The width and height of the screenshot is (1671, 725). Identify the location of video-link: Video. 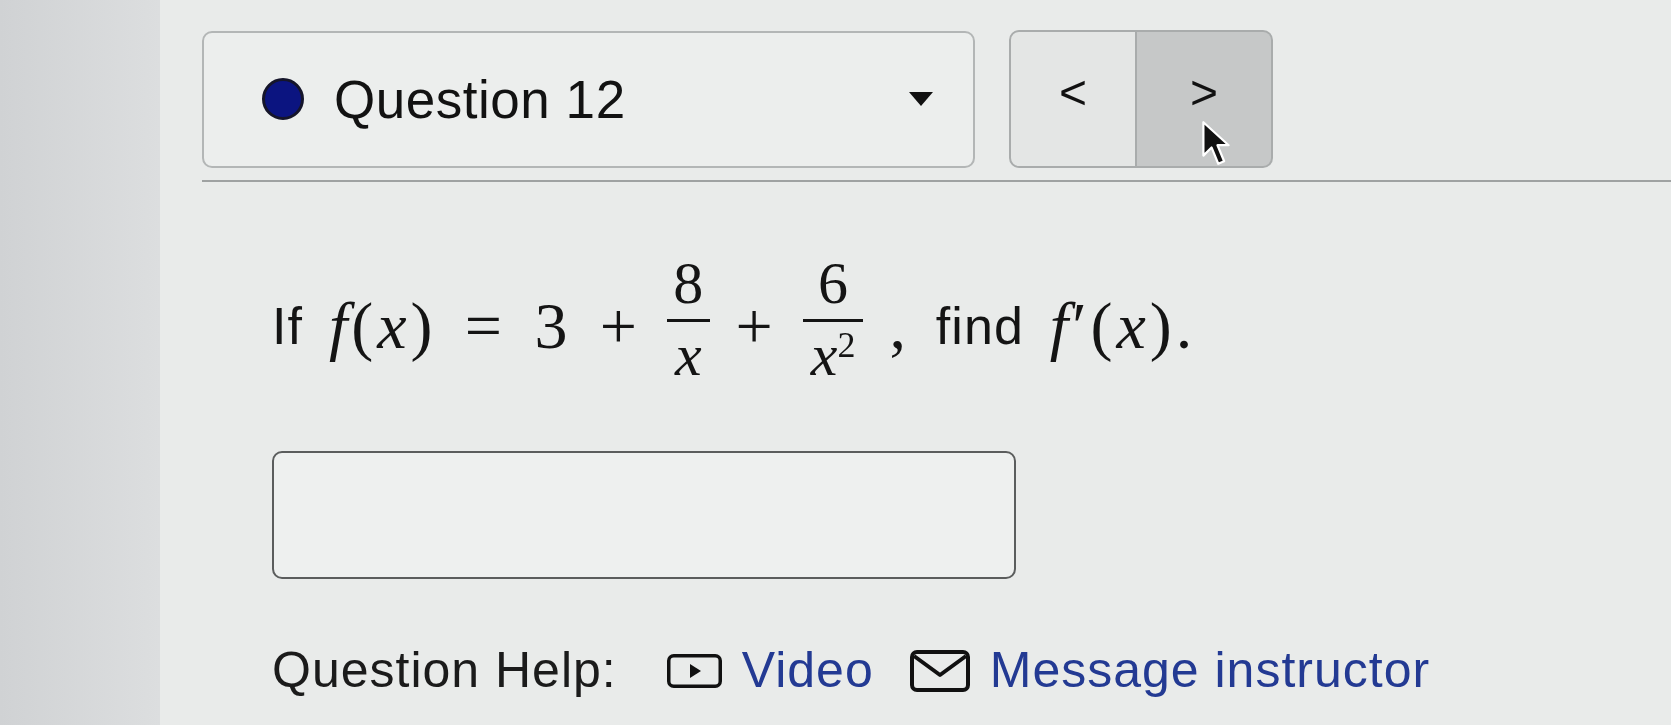
(770, 670).